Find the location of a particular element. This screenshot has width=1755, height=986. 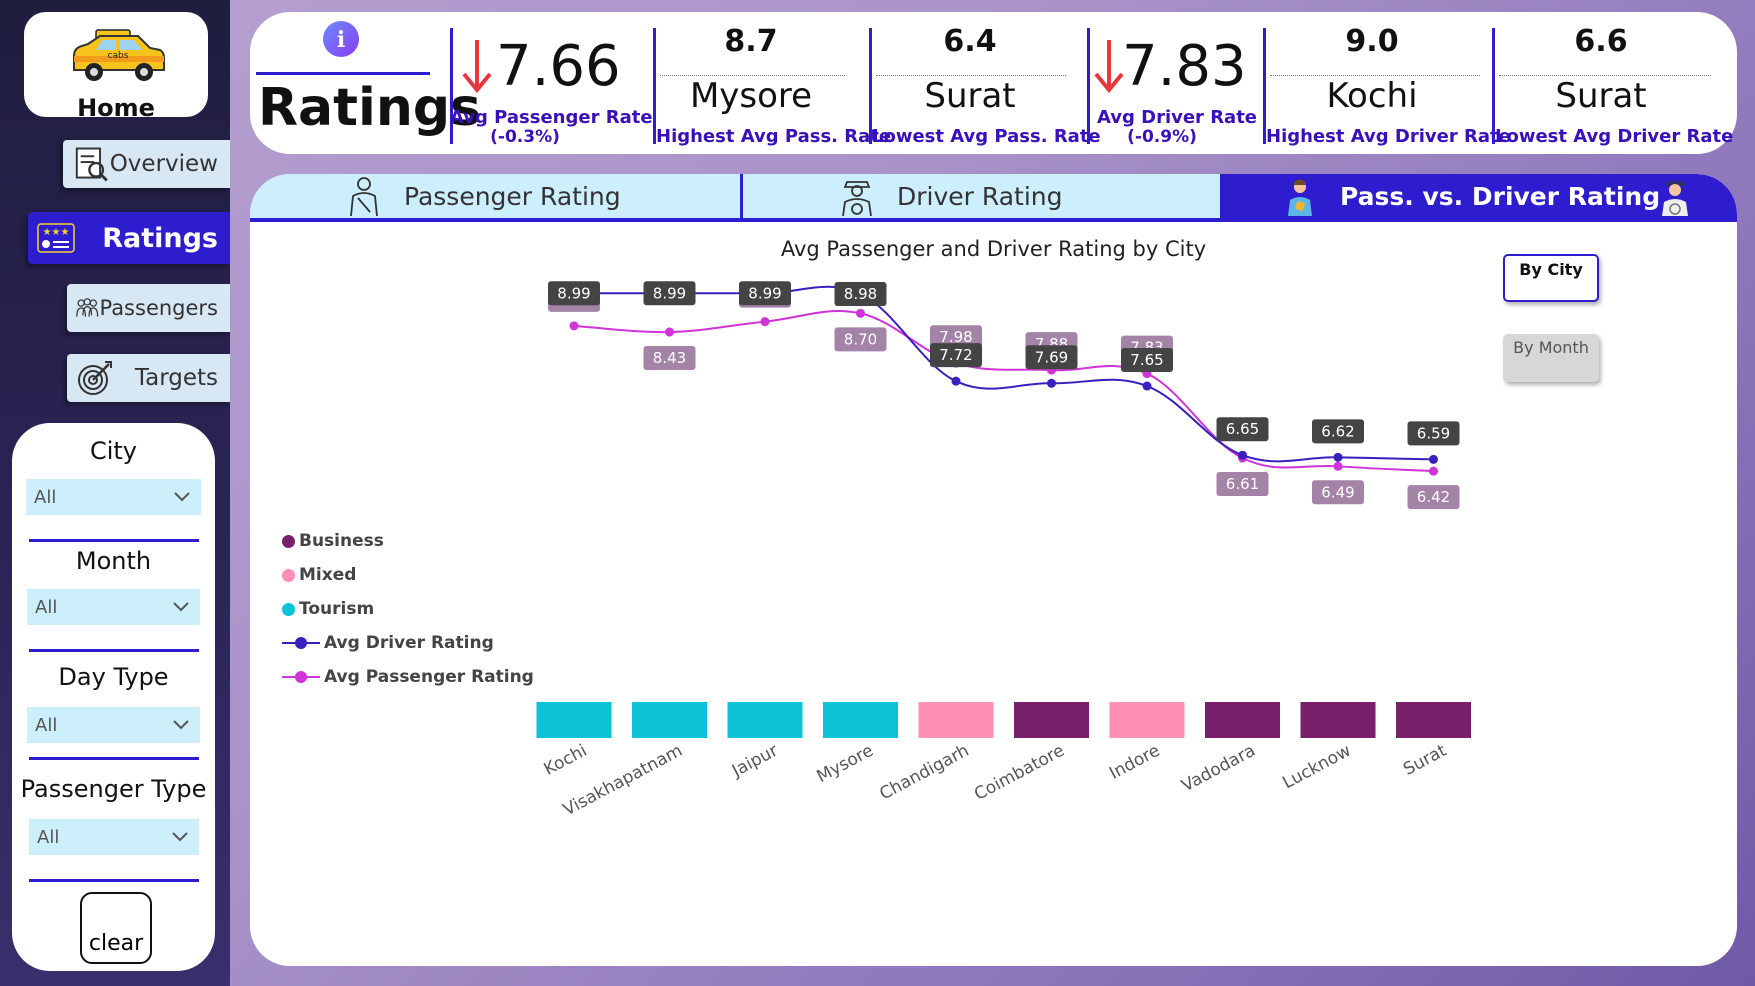

x-tick-label: Kochi is located at coordinates (566, 760).